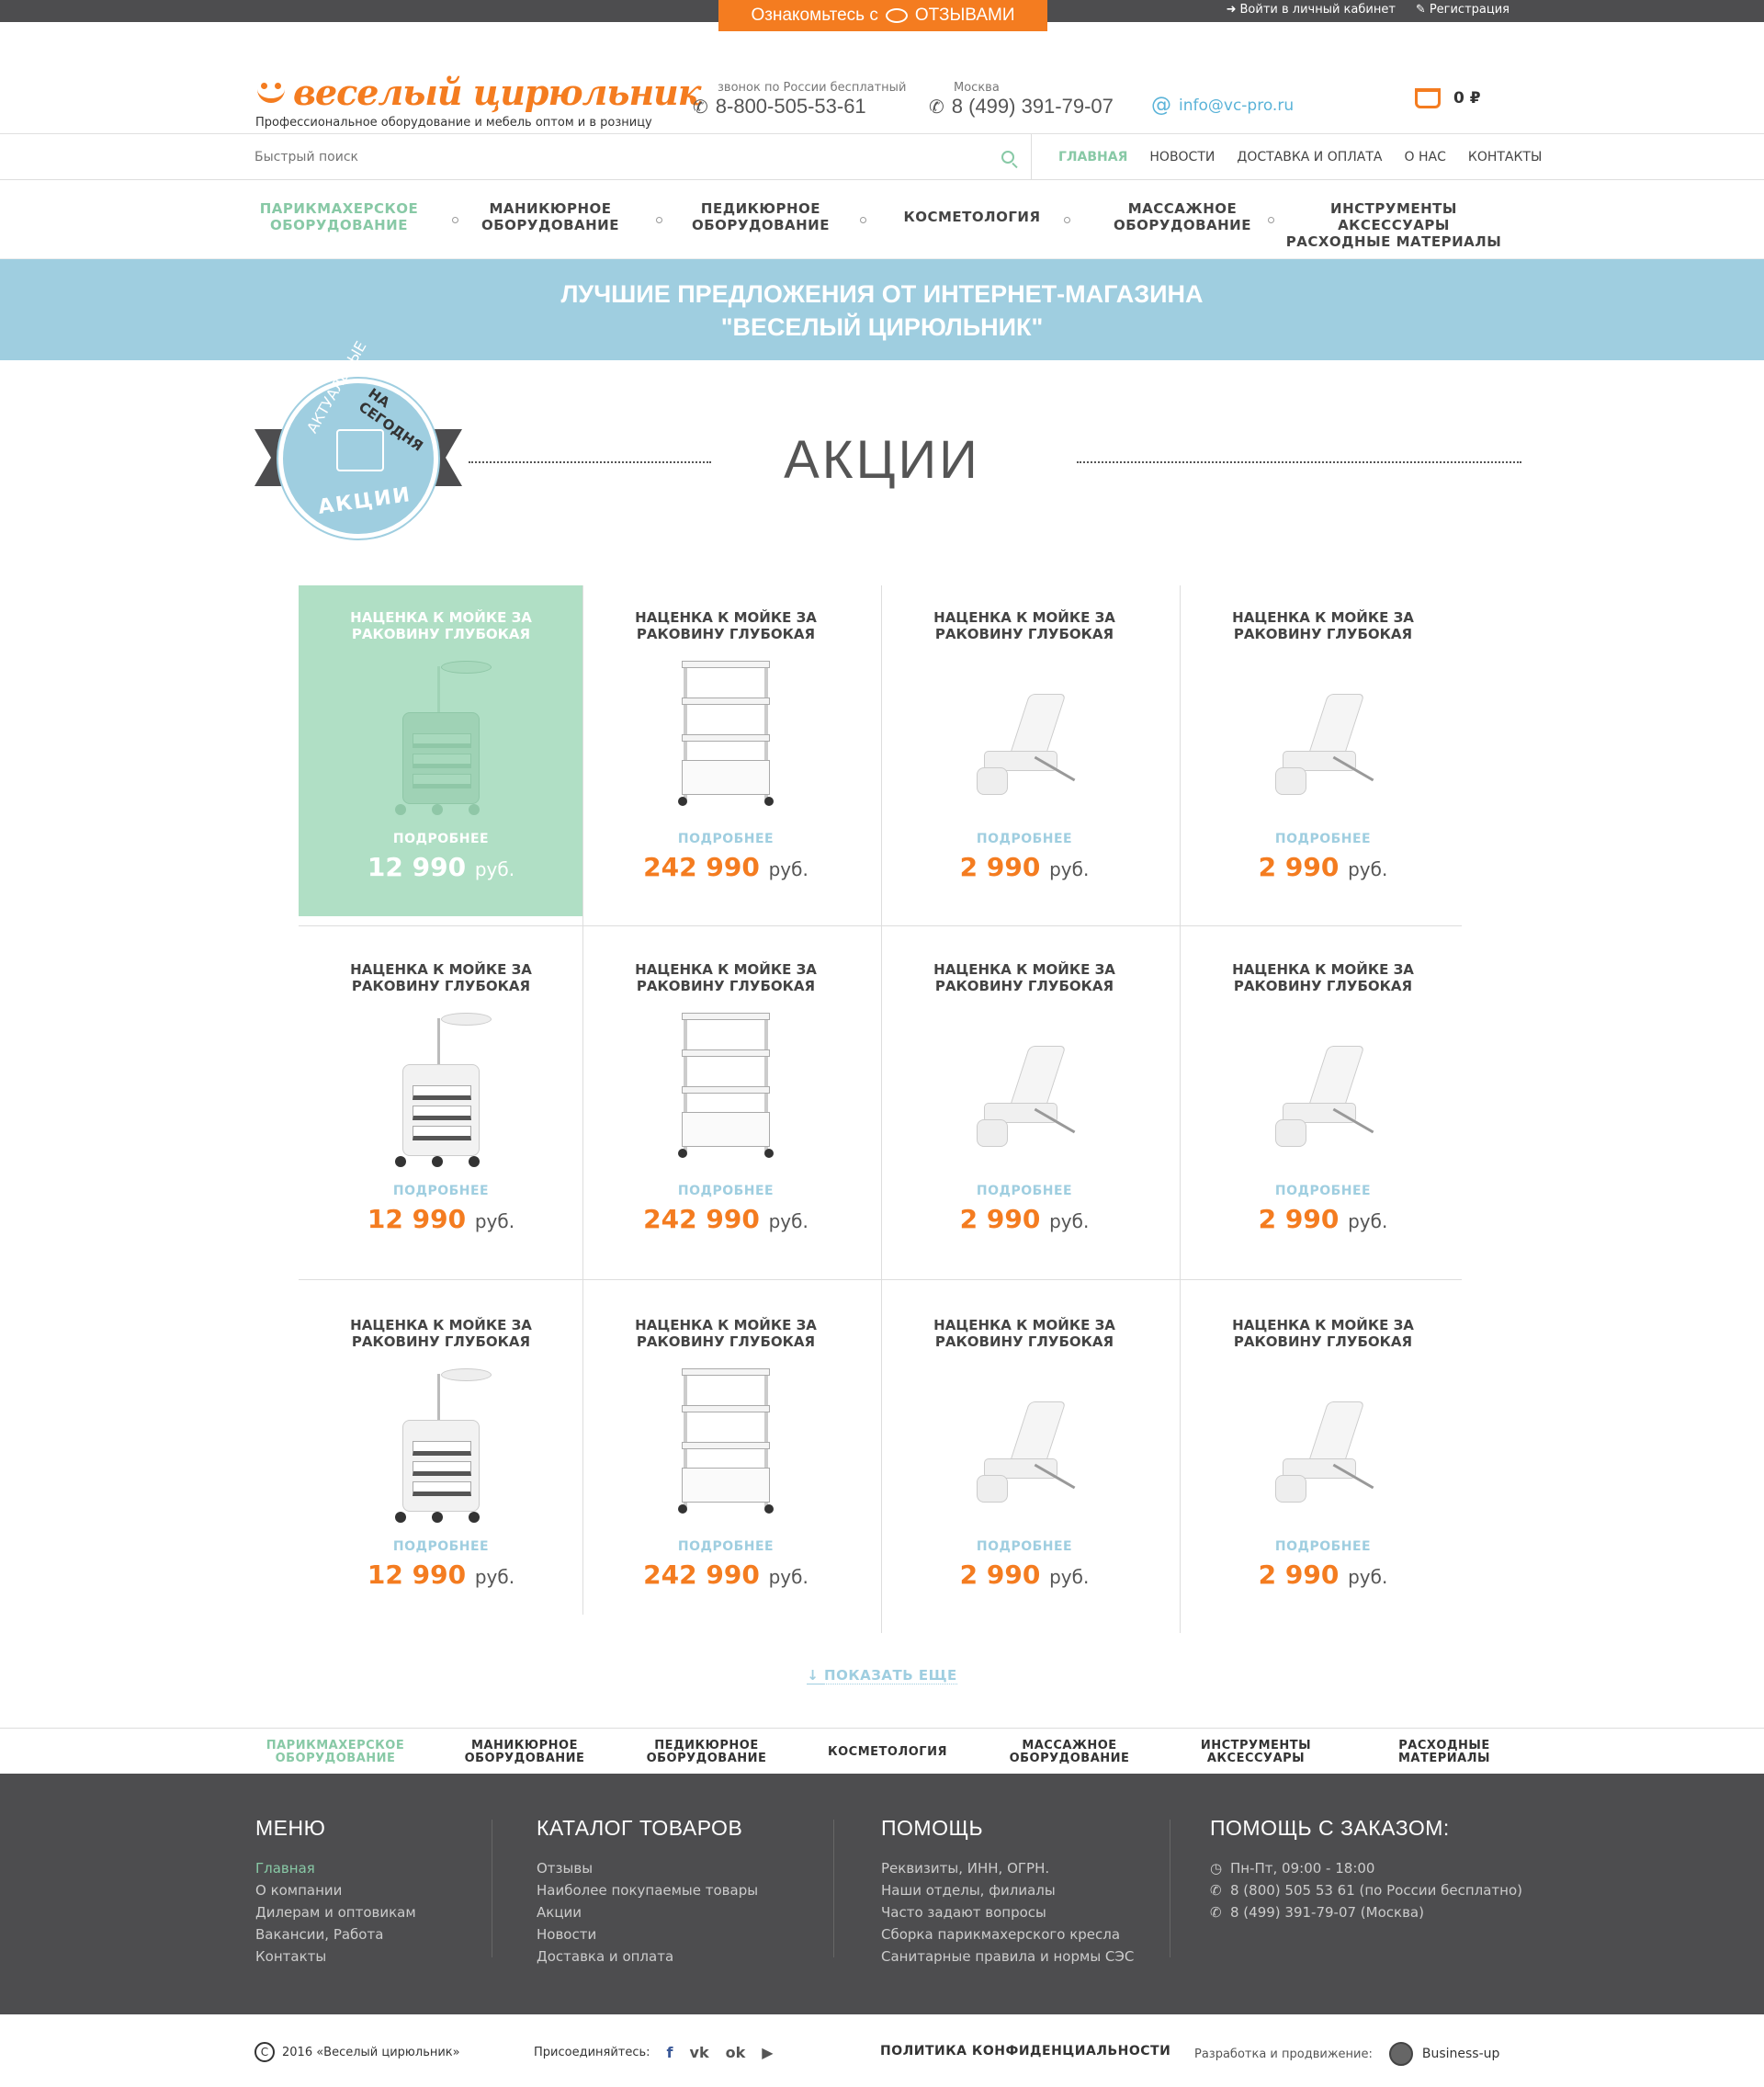 The image size is (1764, 2087). What do you see at coordinates (335, 1868) in the screenshot?
I see `footer-link: Главная` at bounding box center [335, 1868].